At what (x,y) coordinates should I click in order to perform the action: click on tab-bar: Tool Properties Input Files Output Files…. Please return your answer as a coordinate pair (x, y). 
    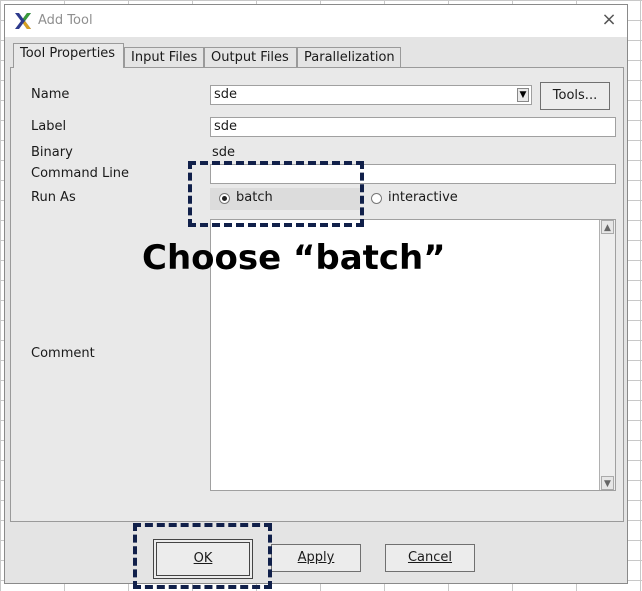
    Looking at the image, I should click on (318, 55).